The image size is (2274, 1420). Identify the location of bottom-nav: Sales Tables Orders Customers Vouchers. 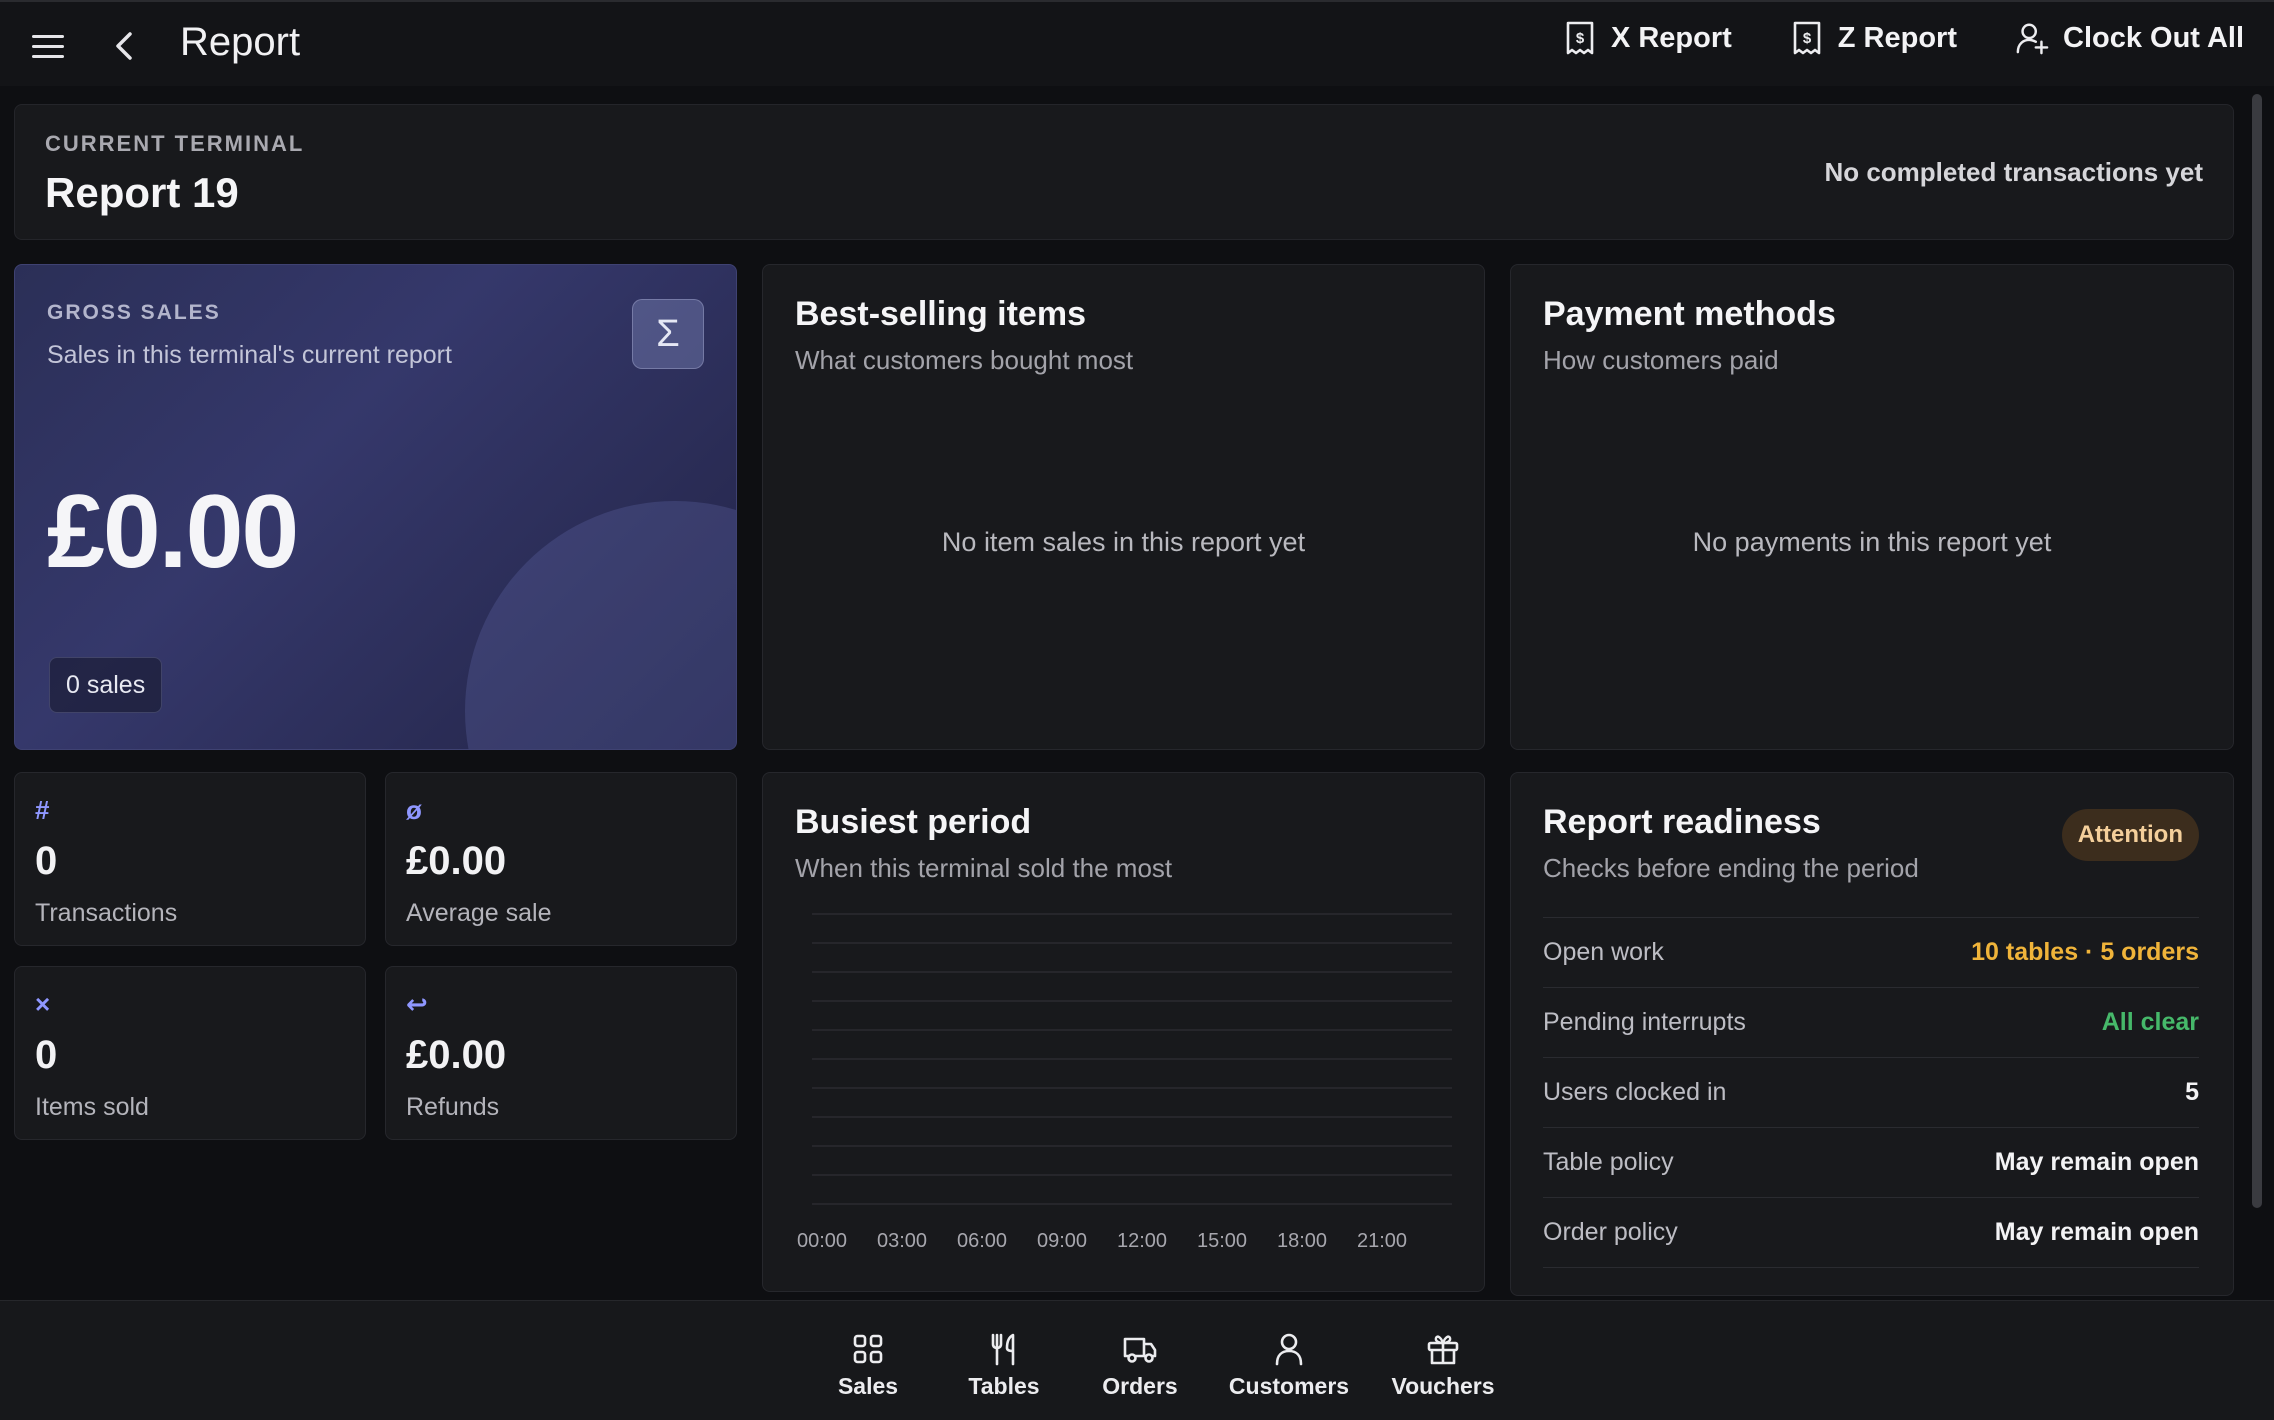
(1137, 1360).